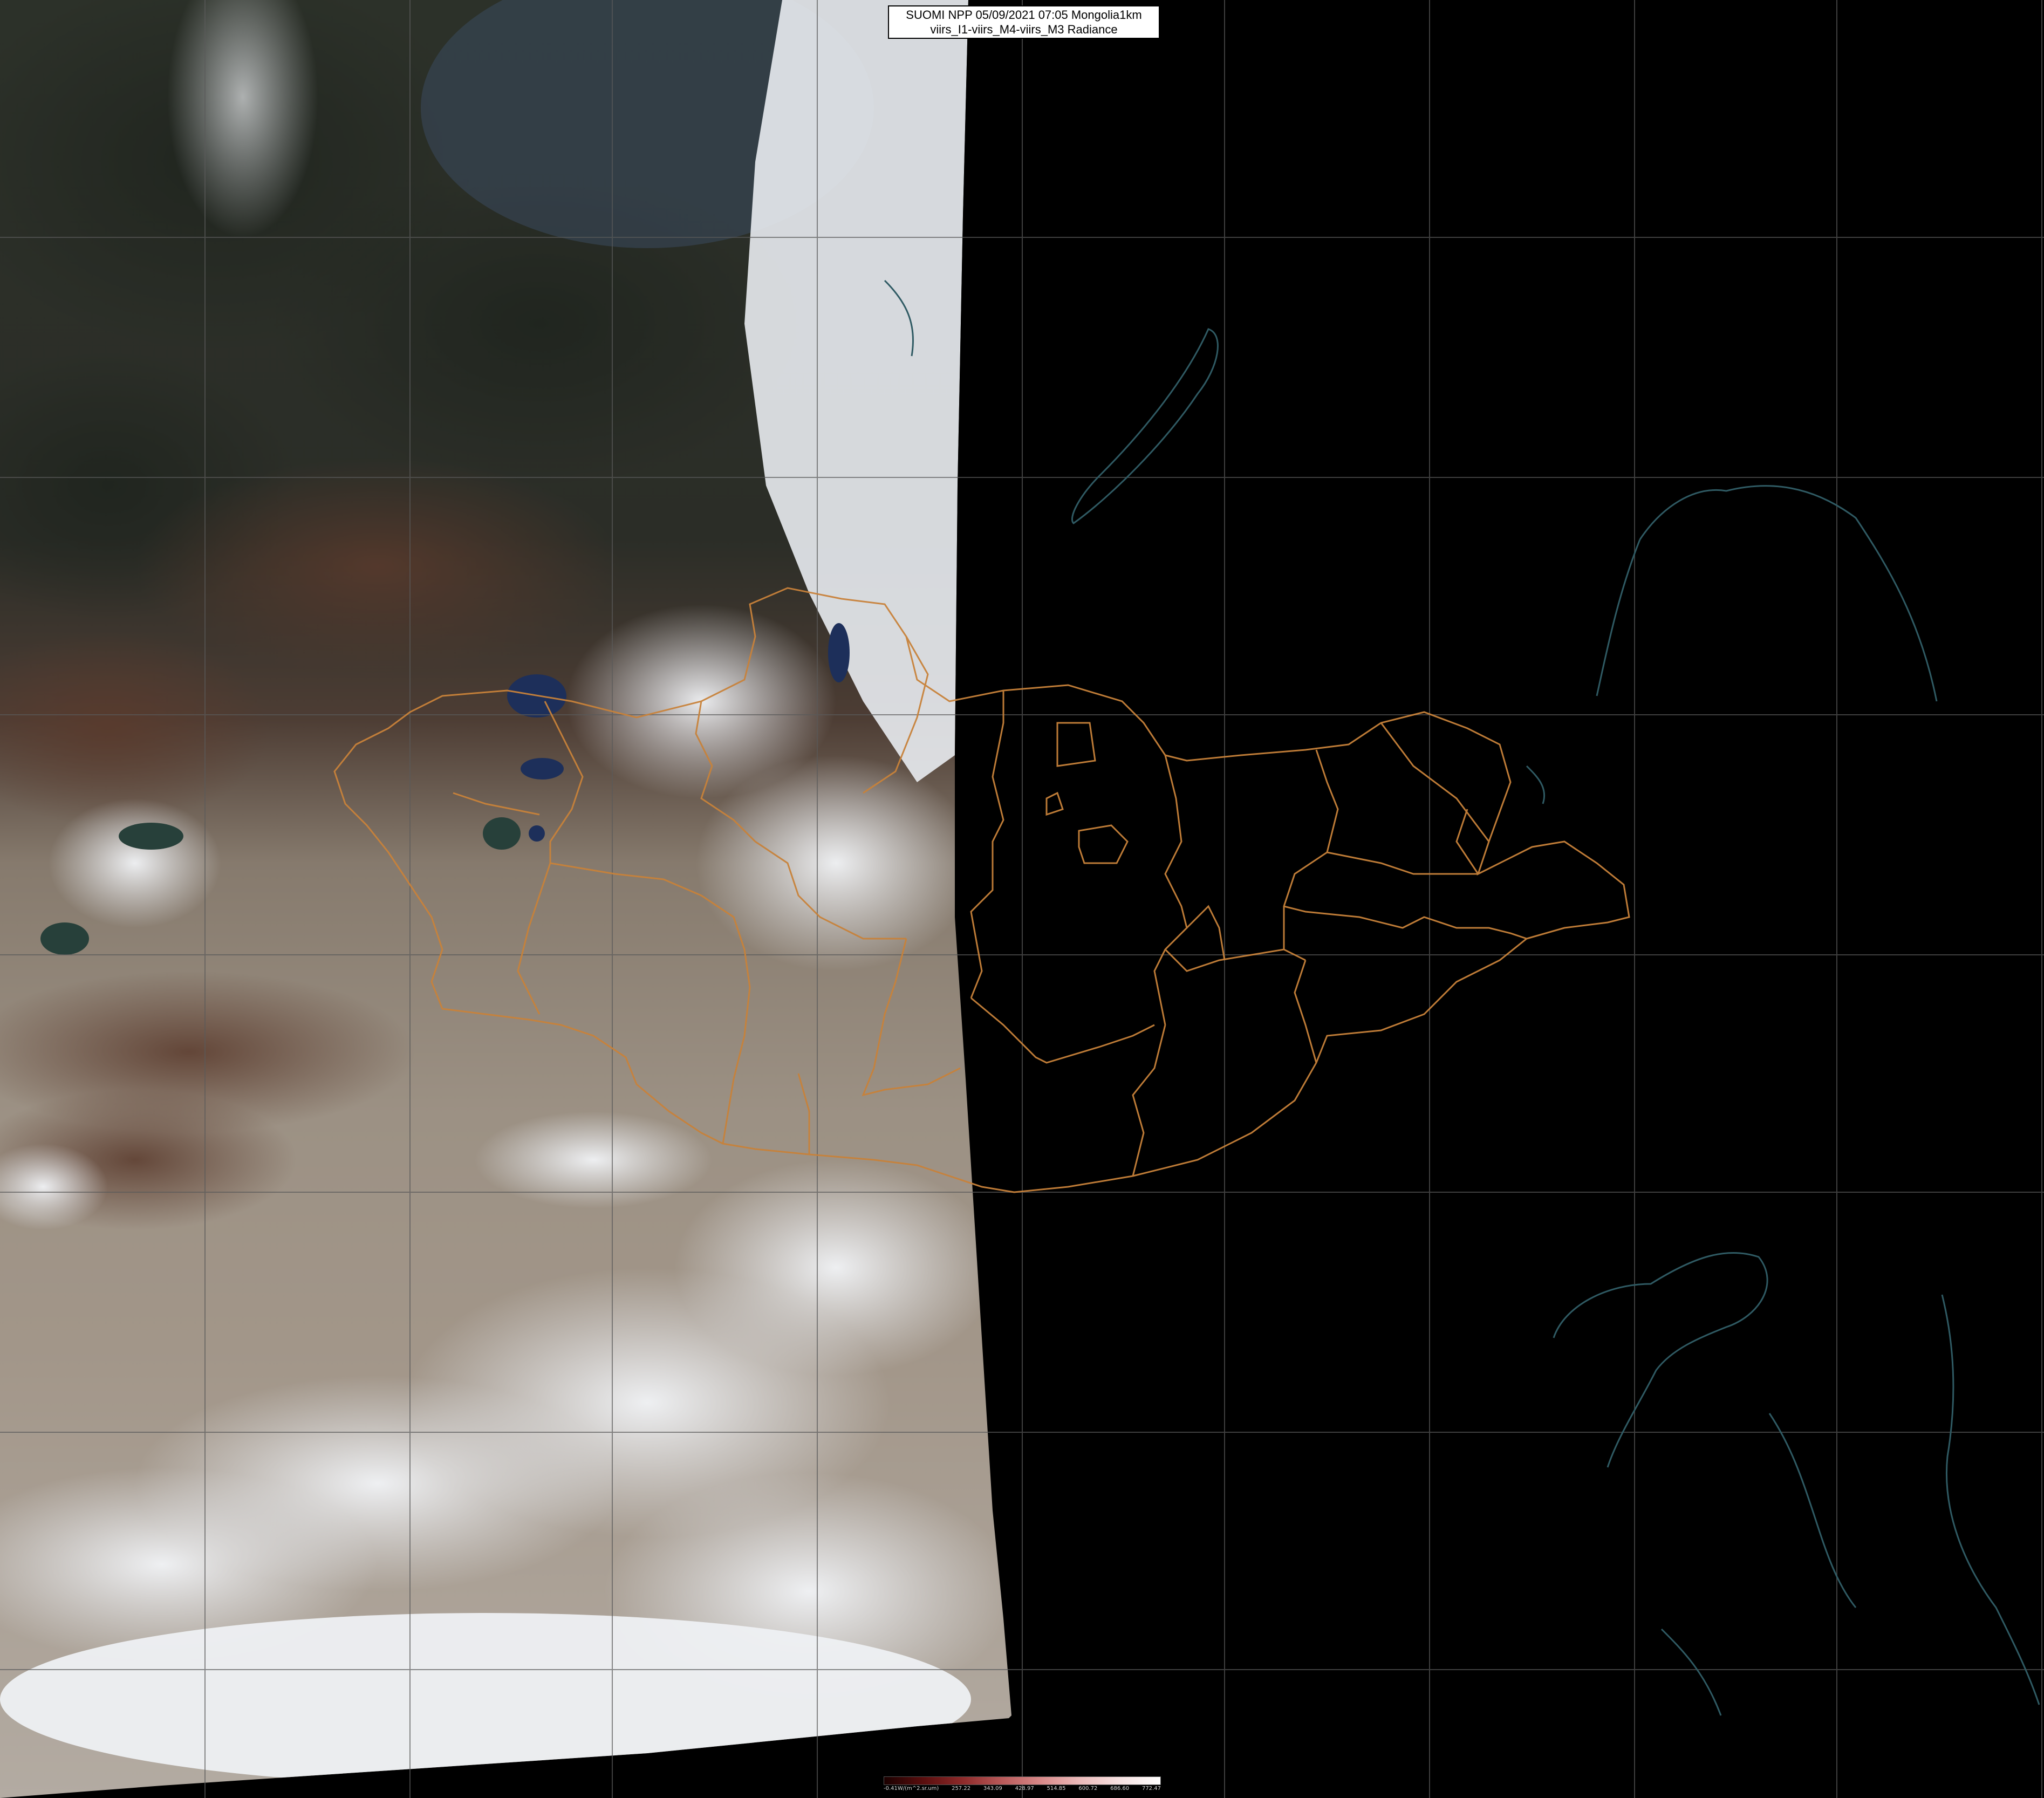  I want to click on colorbar-tick: 428.97, so click(1024, 1789).